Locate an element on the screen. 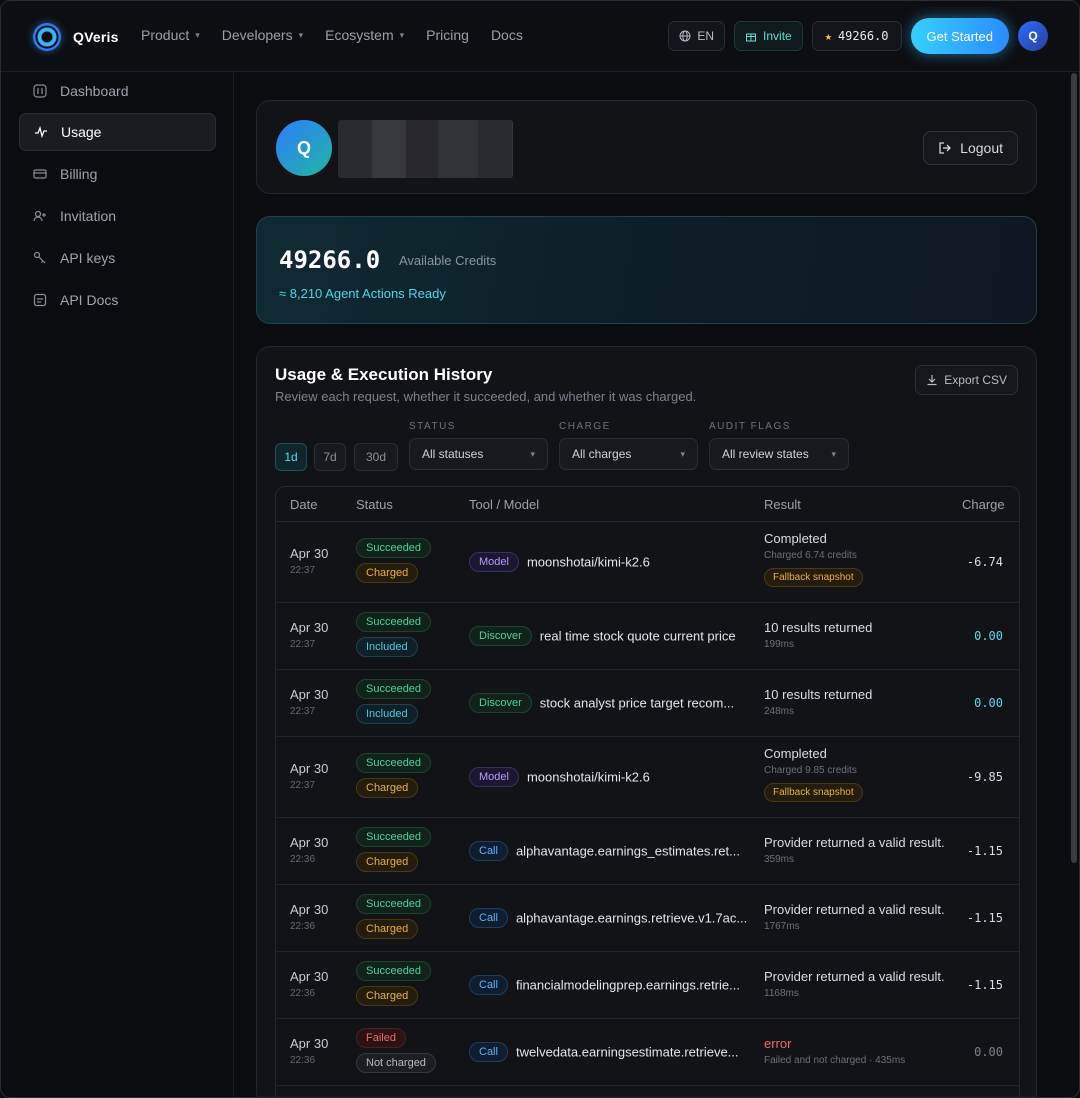 This screenshot has height=1098, width=1080. logout-button: Logout is located at coordinates (970, 148).